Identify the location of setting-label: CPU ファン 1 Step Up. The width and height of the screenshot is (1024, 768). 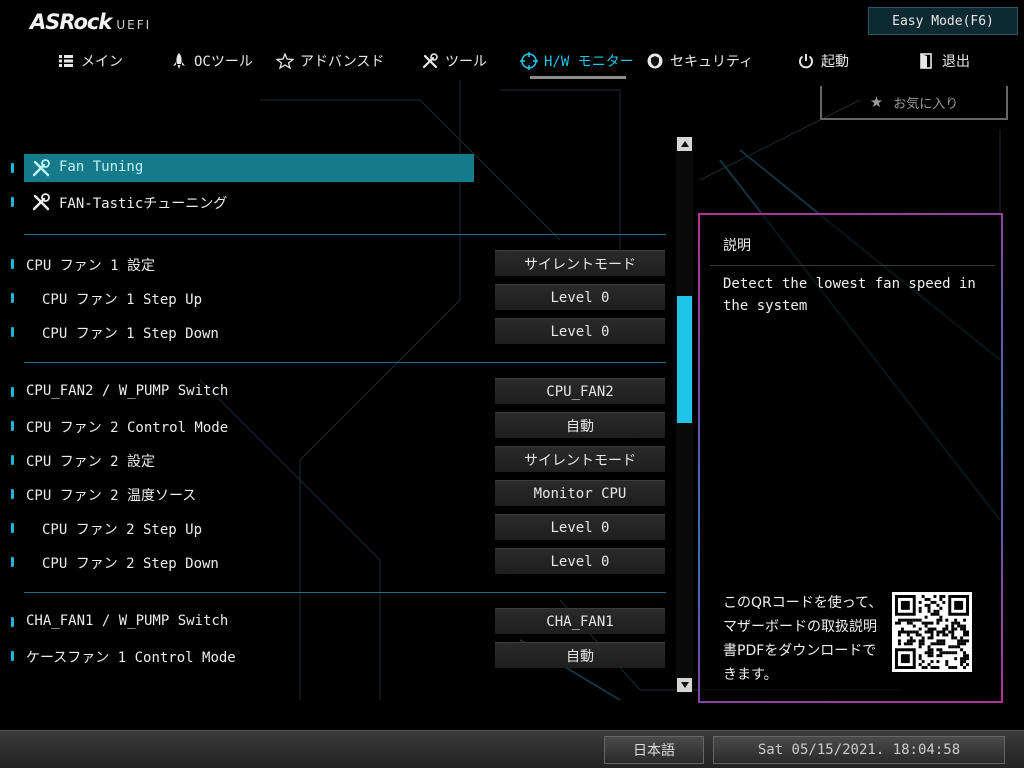
(122, 300).